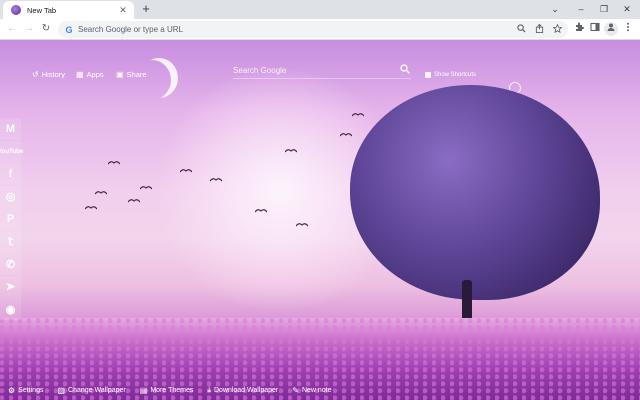 This screenshot has width=640, height=400. What do you see at coordinates (316, 70) in the screenshot?
I see `search-input` at bounding box center [316, 70].